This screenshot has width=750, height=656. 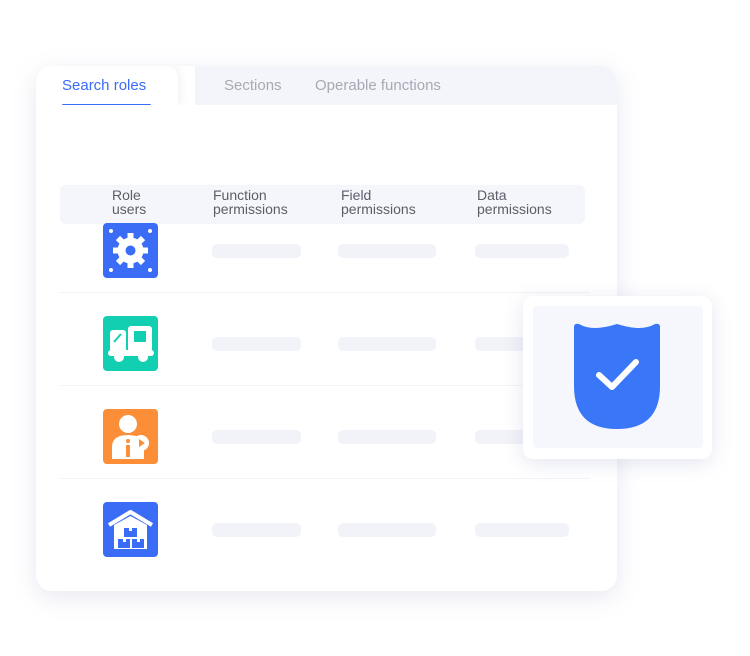 I want to click on security-badge-card, so click(x=617, y=377).